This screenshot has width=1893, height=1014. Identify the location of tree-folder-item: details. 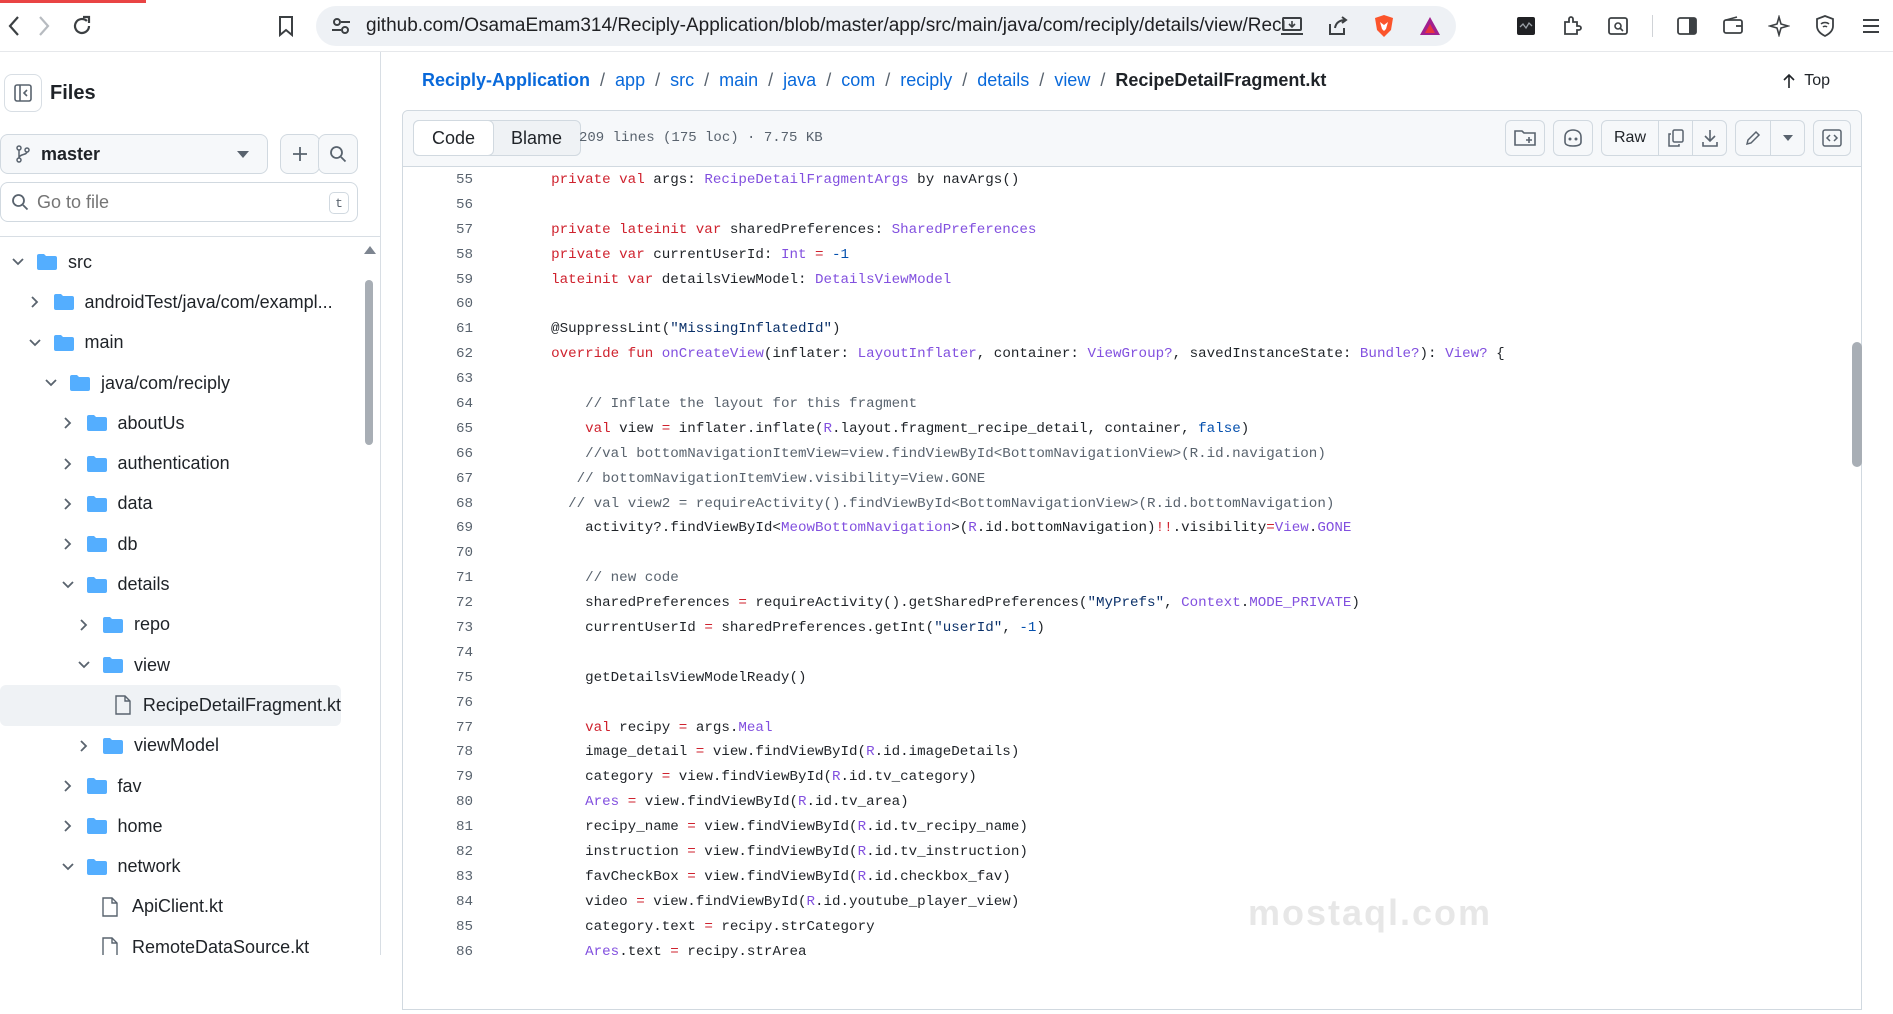
(180, 584).